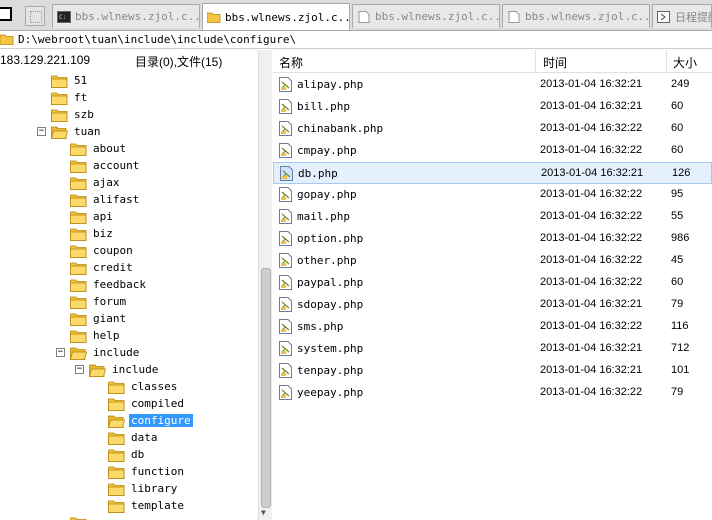 Image resolution: width=712 pixels, height=520 pixels. What do you see at coordinates (35, 16) in the screenshot?
I see `new-tab-button` at bounding box center [35, 16].